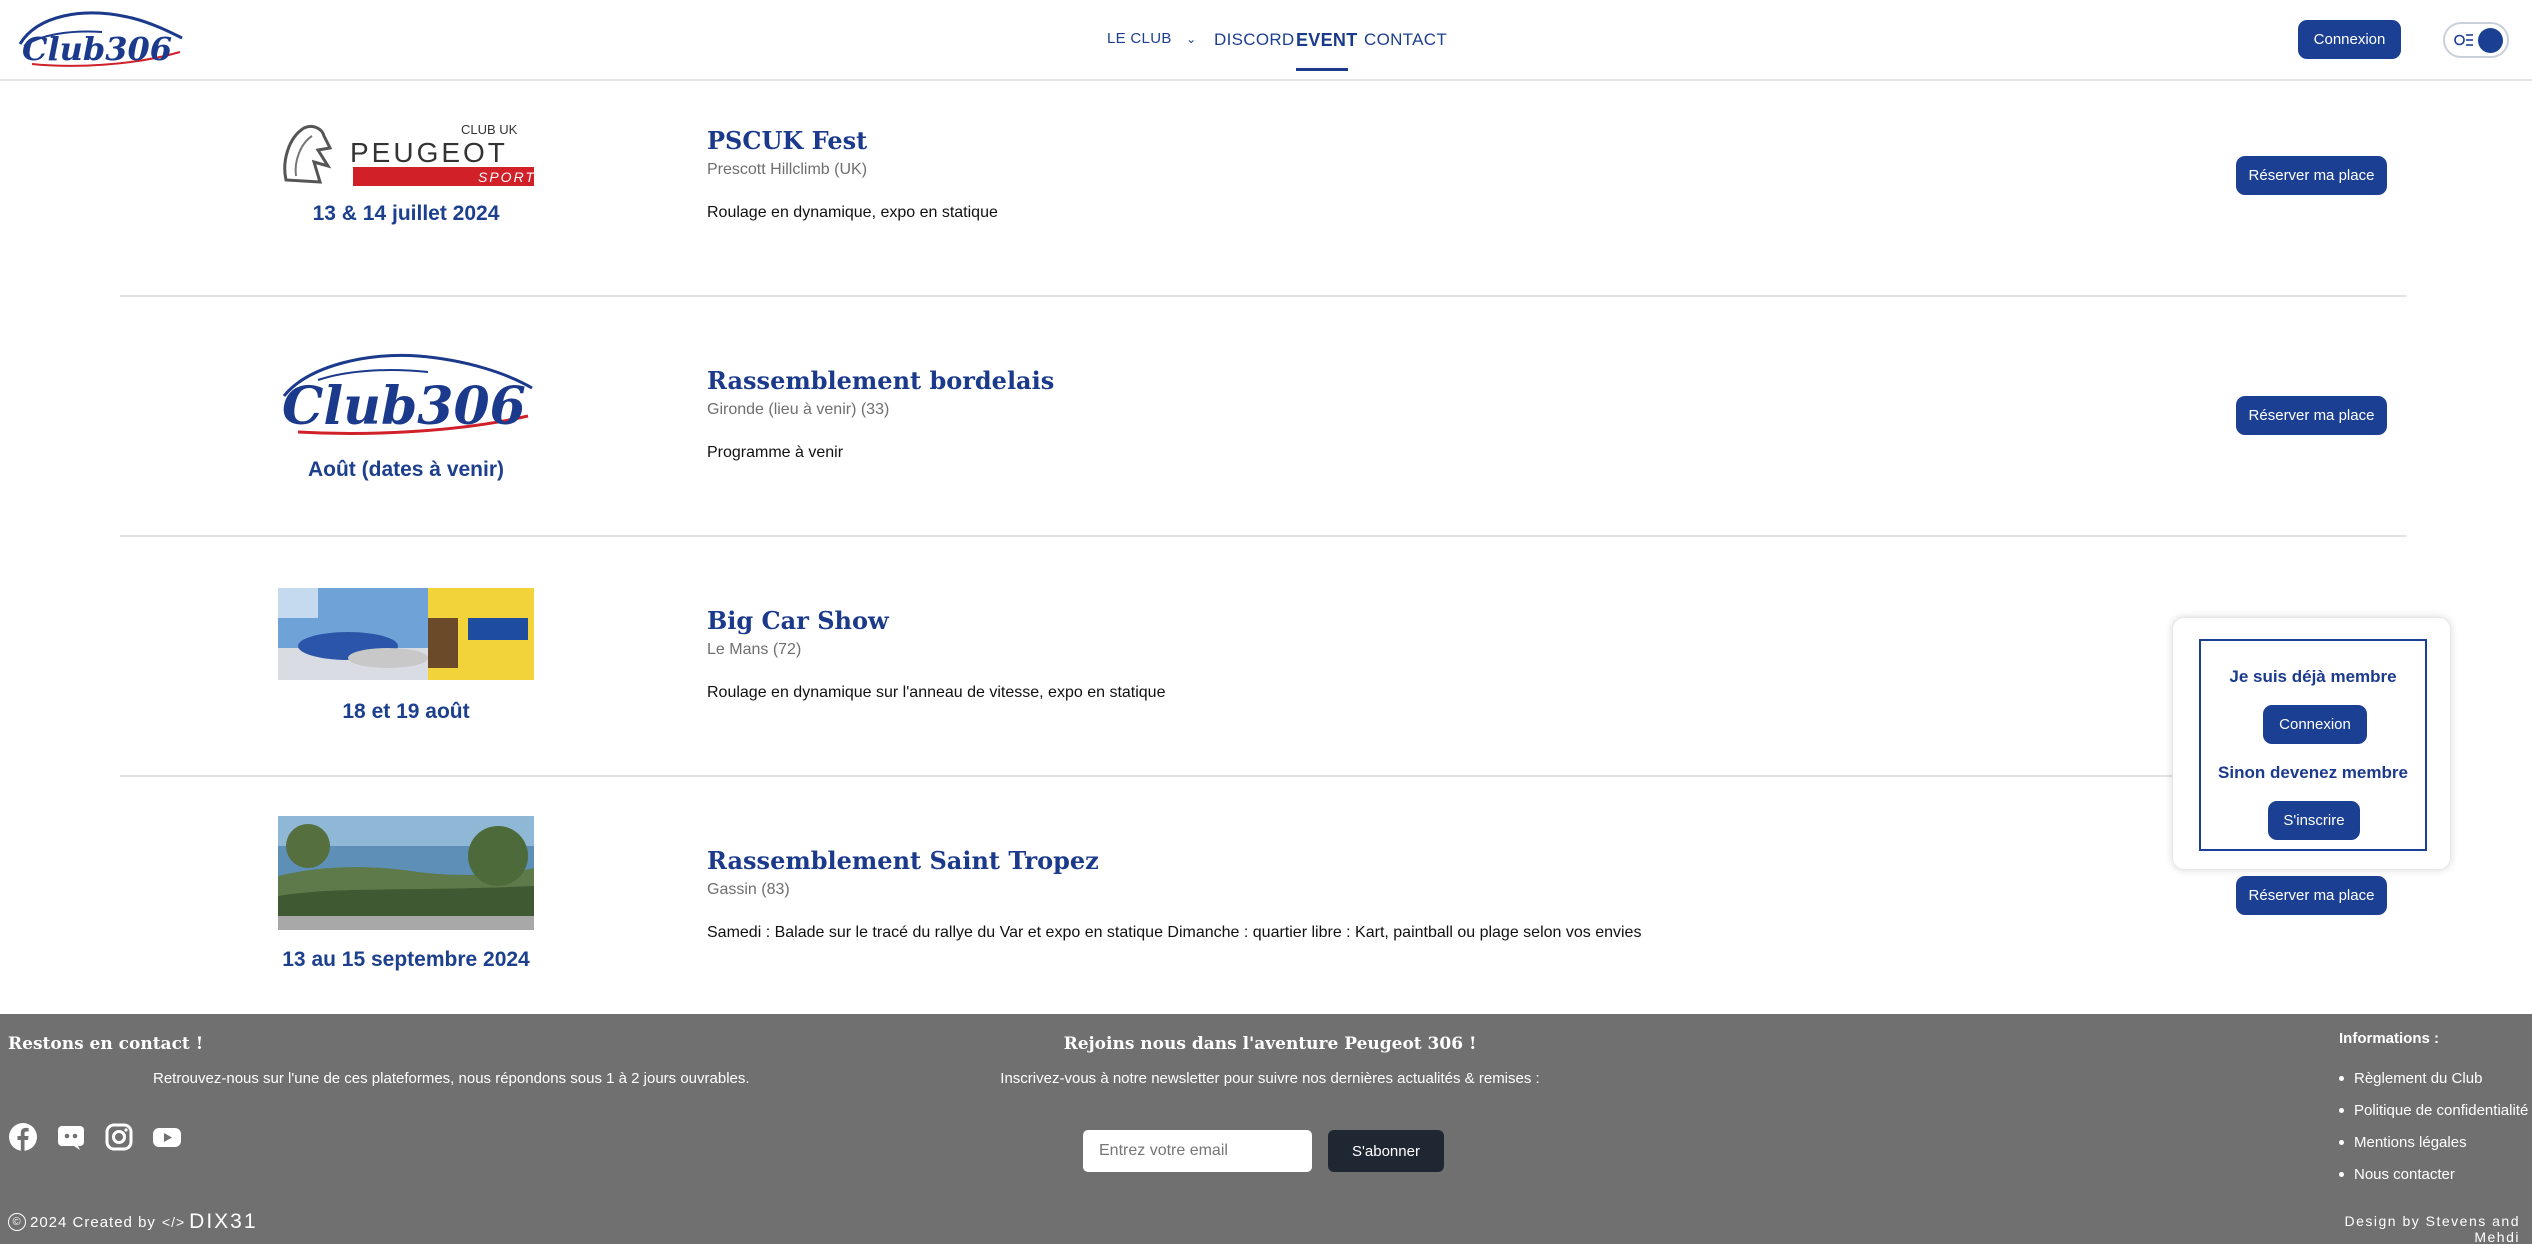 This screenshot has height=1245, width=2532. What do you see at coordinates (2433, 1110) in the screenshot?
I see `link-confidentialite: Politique de confidentialité` at bounding box center [2433, 1110].